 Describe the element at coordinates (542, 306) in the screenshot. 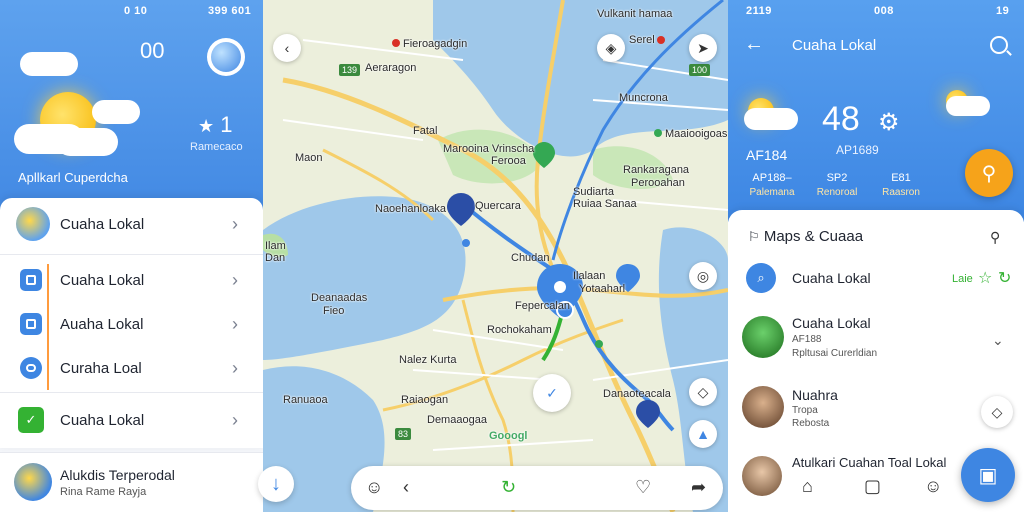

I see `map-label-fepercalan: Fepercalan` at that location.